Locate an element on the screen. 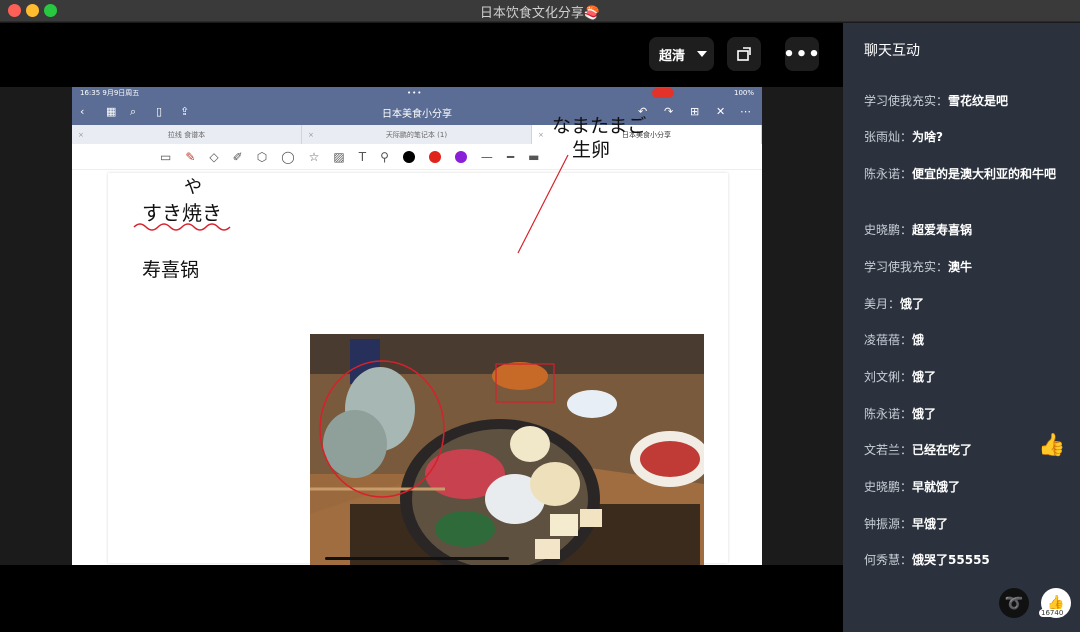 This screenshot has width=1080, height=632. color-purple-swatch is located at coordinates (460, 156).